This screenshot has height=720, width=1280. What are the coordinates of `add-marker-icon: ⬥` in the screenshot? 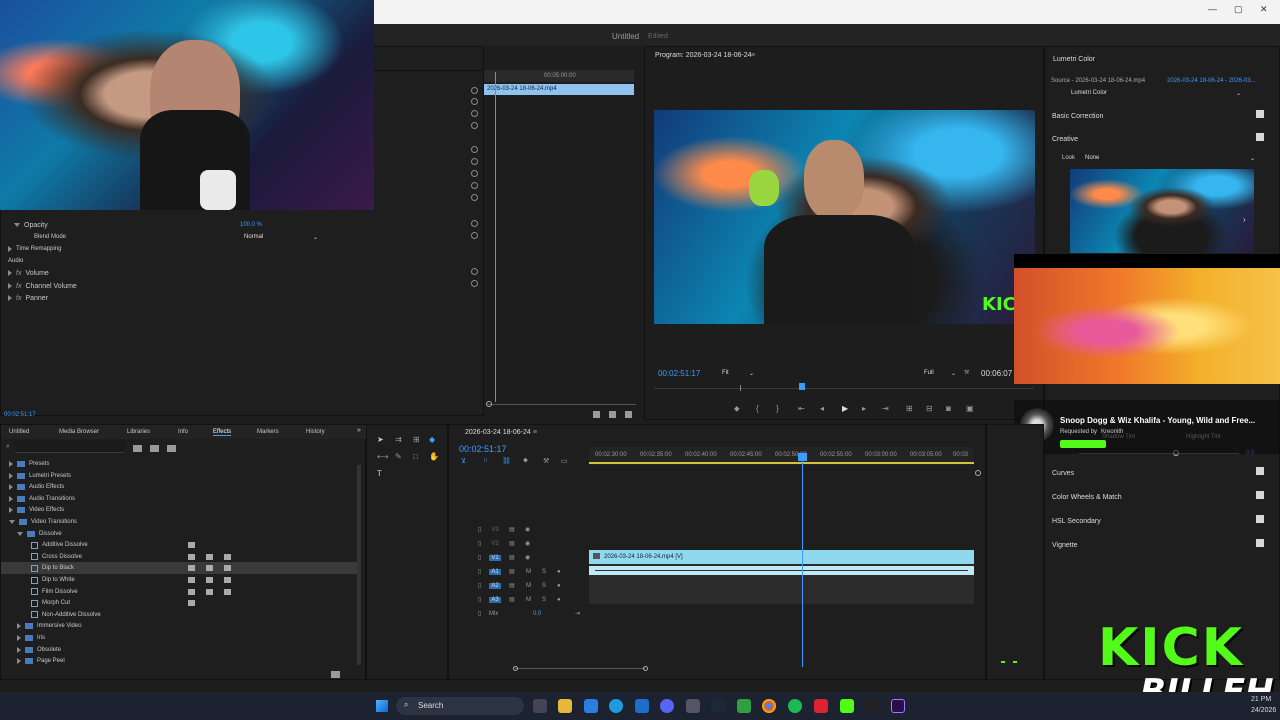 It's located at (525, 461).